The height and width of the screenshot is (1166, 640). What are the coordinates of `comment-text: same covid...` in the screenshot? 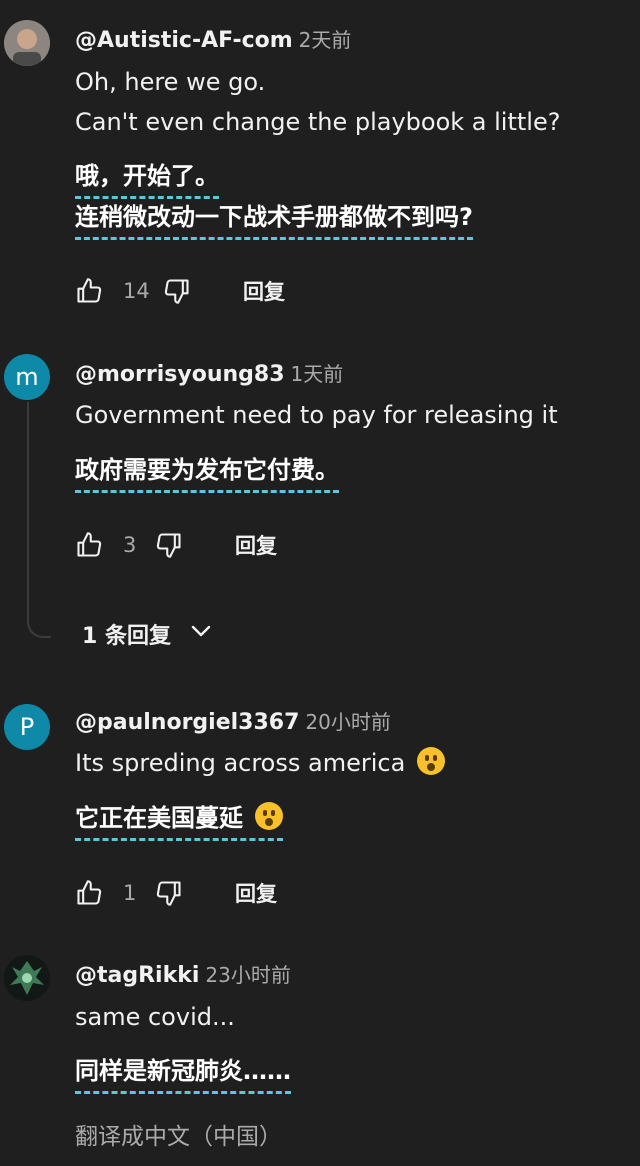 It's located at (155, 1017).